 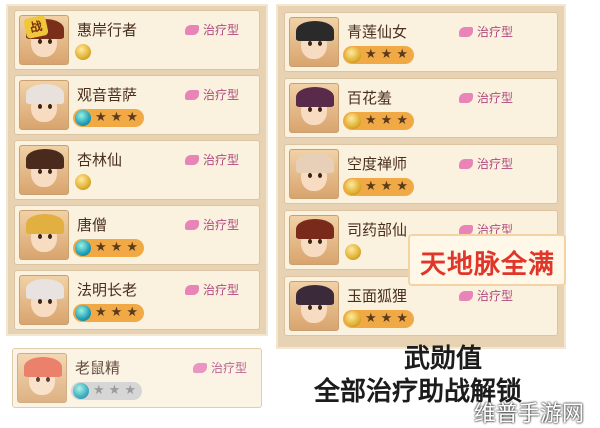 I want to click on hero-name: 百花羞, so click(x=370, y=98).